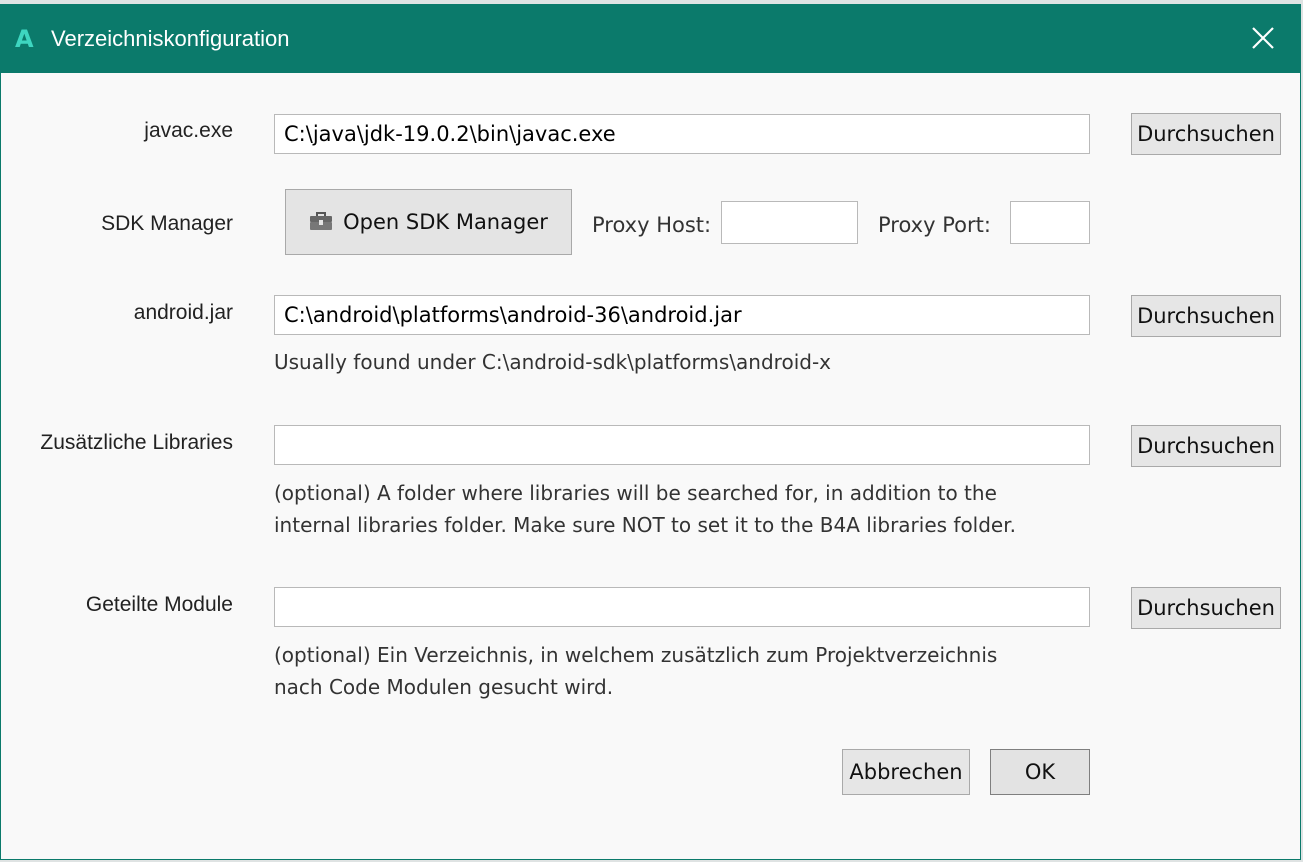 This screenshot has width=1303, height=862. What do you see at coordinates (1050, 222) in the screenshot?
I see `proxy-port-input` at bounding box center [1050, 222].